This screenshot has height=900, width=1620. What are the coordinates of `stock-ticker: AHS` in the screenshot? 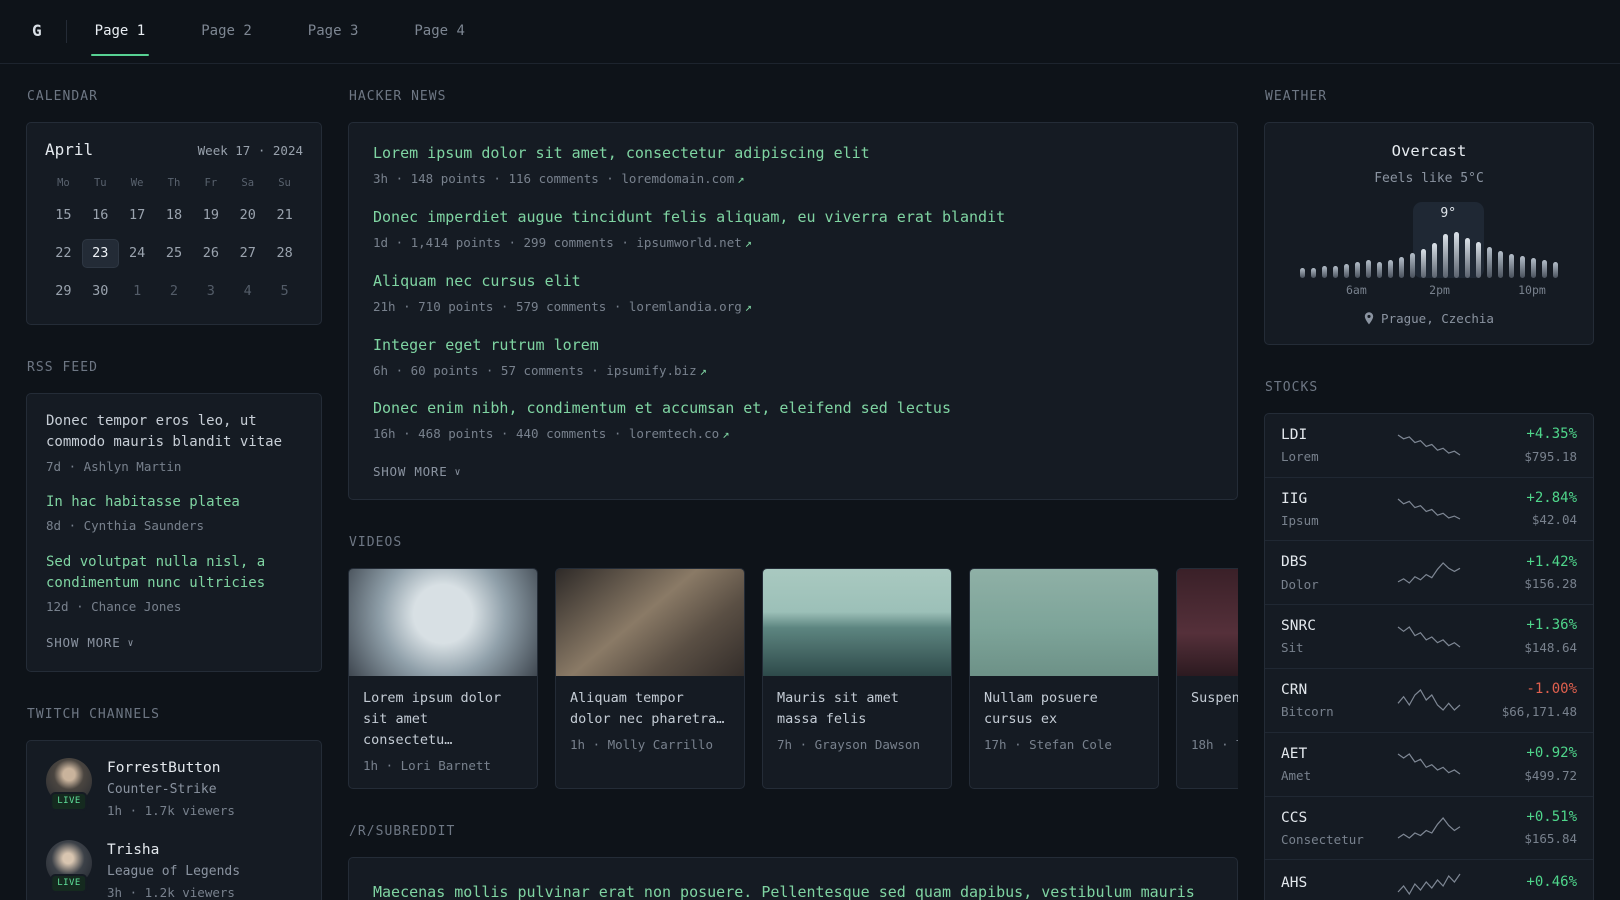 It's located at (1294, 882).